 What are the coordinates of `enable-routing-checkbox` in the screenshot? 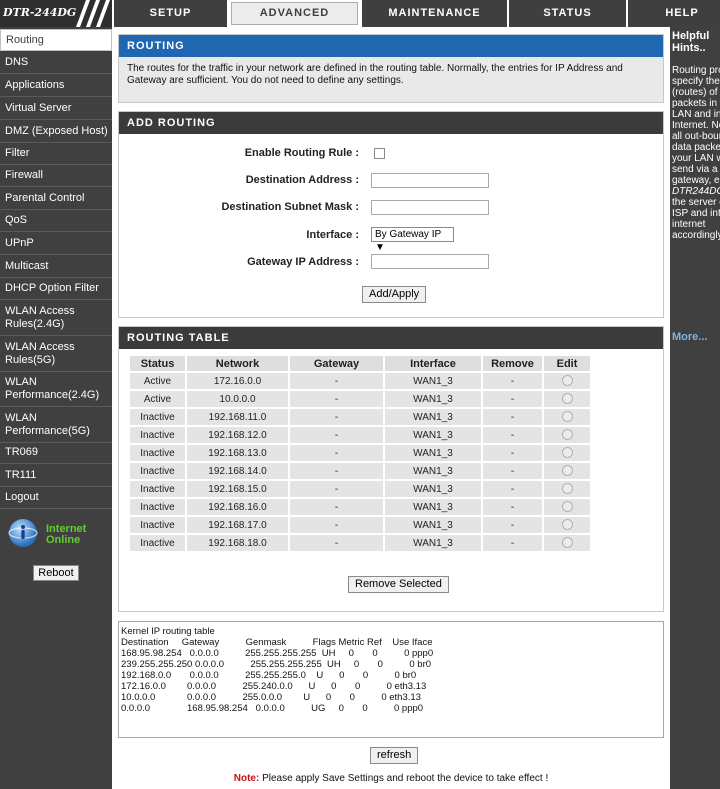 It's located at (379, 153).